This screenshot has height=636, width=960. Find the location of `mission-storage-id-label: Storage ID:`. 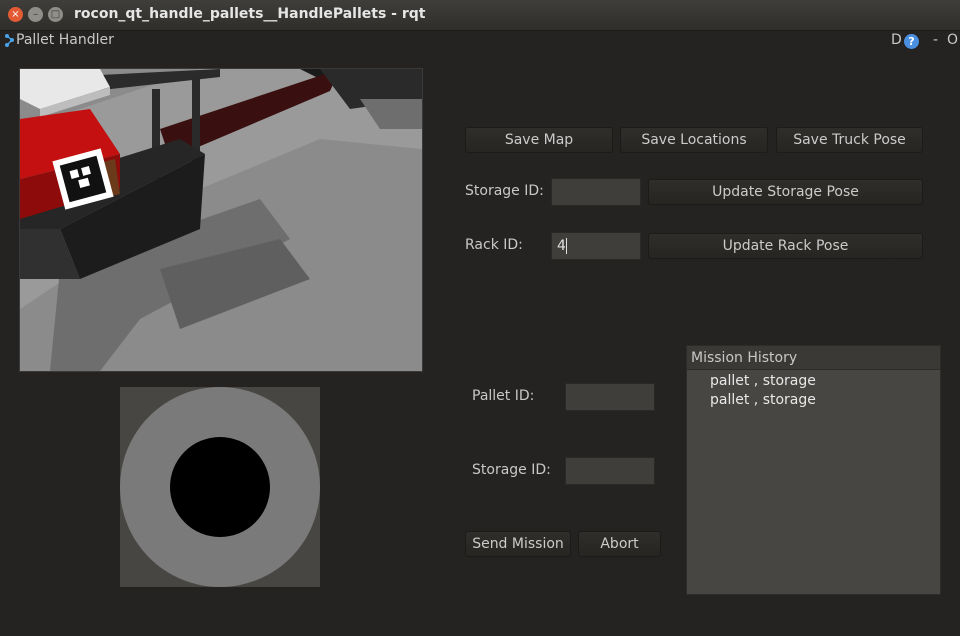

mission-storage-id-label: Storage ID: is located at coordinates (511, 470).